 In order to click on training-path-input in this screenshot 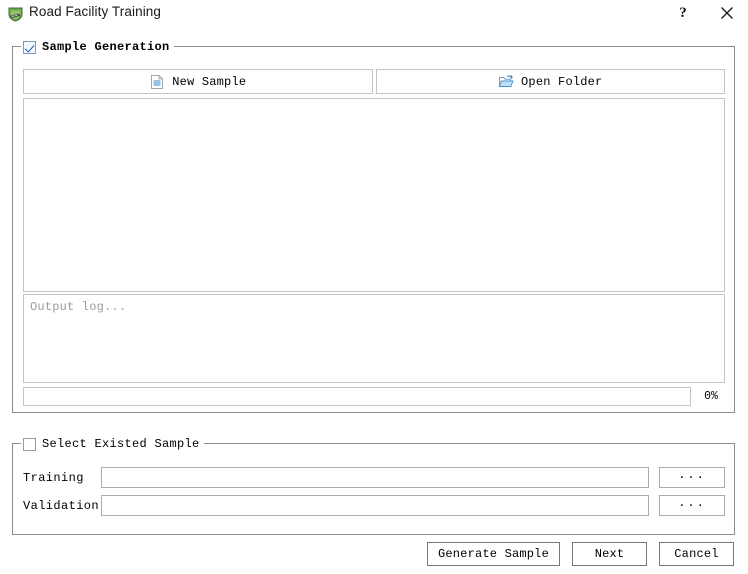, I will do `click(375, 477)`.